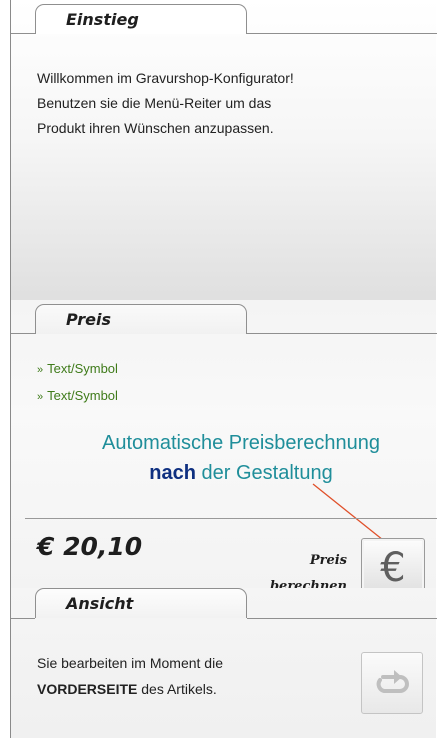 The height and width of the screenshot is (738, 438). I want to click on intro-line: Benutzen sie die Menü-Reiter um das, so click(154, 103).